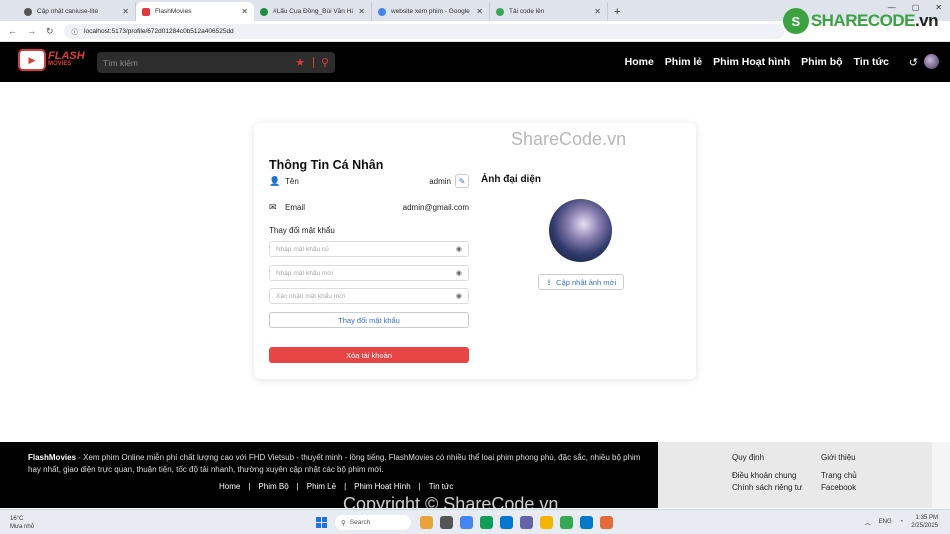 Image resolution: width=950 pixels, height=534 pixels. What do you see at coordinates (369, 207) in the screenshot?
I see `email-row: ✉ Email admin@gmail.com` at bounding box center [369, 207].